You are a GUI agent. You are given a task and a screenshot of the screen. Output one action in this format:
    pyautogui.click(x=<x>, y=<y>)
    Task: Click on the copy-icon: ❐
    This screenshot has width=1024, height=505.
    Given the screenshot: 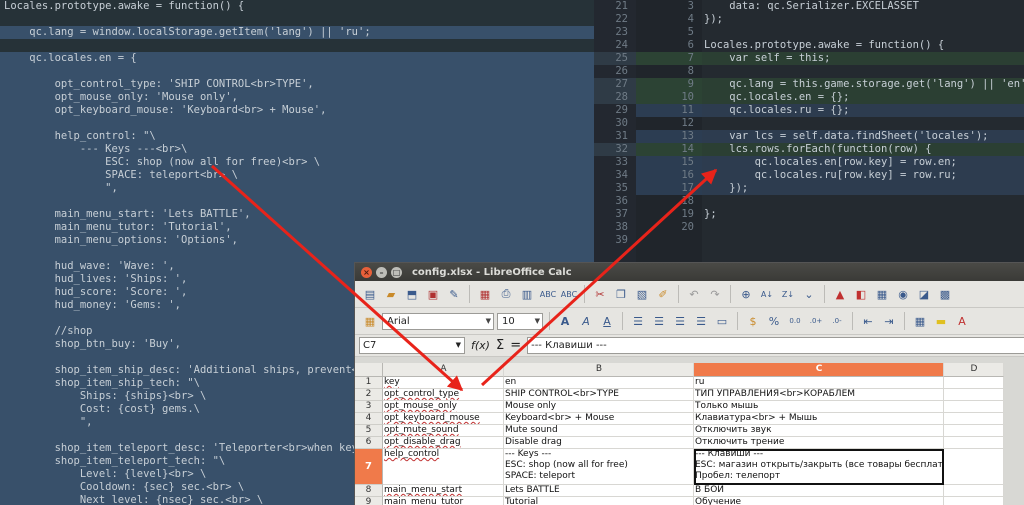 What is the action you would take?
    pyautogui.click(x=621, y=294)
    